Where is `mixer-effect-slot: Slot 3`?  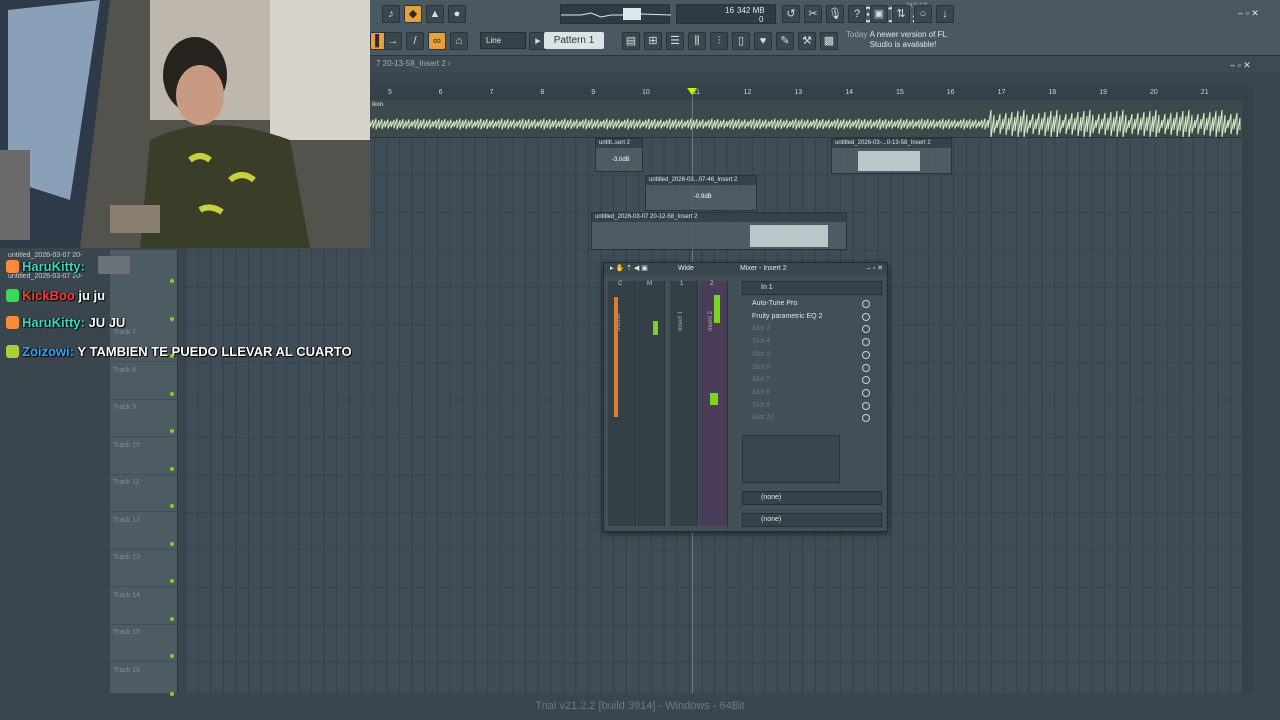 mixer-effect-slot: Slot 3 is located at coordinates (809, 329).